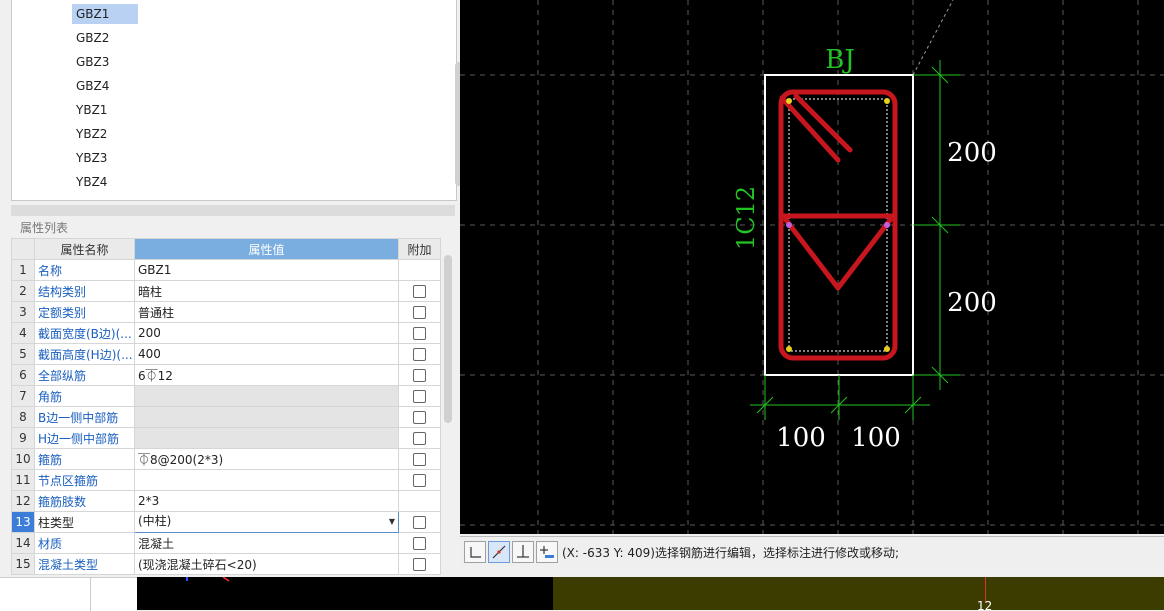 The image size is (1164, 611). I want to click on props-divider, so click(233, 210).